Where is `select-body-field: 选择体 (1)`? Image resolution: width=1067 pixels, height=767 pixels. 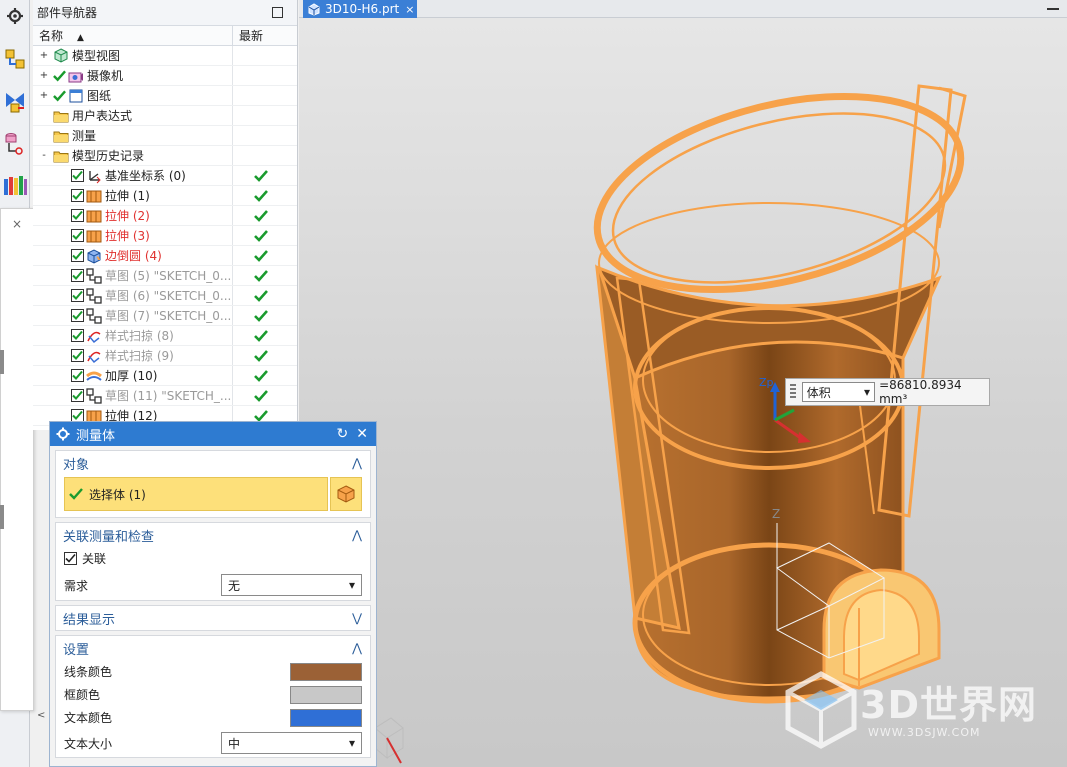 select-body-field: 选择体 (1) is located at coordinates (196, 494).